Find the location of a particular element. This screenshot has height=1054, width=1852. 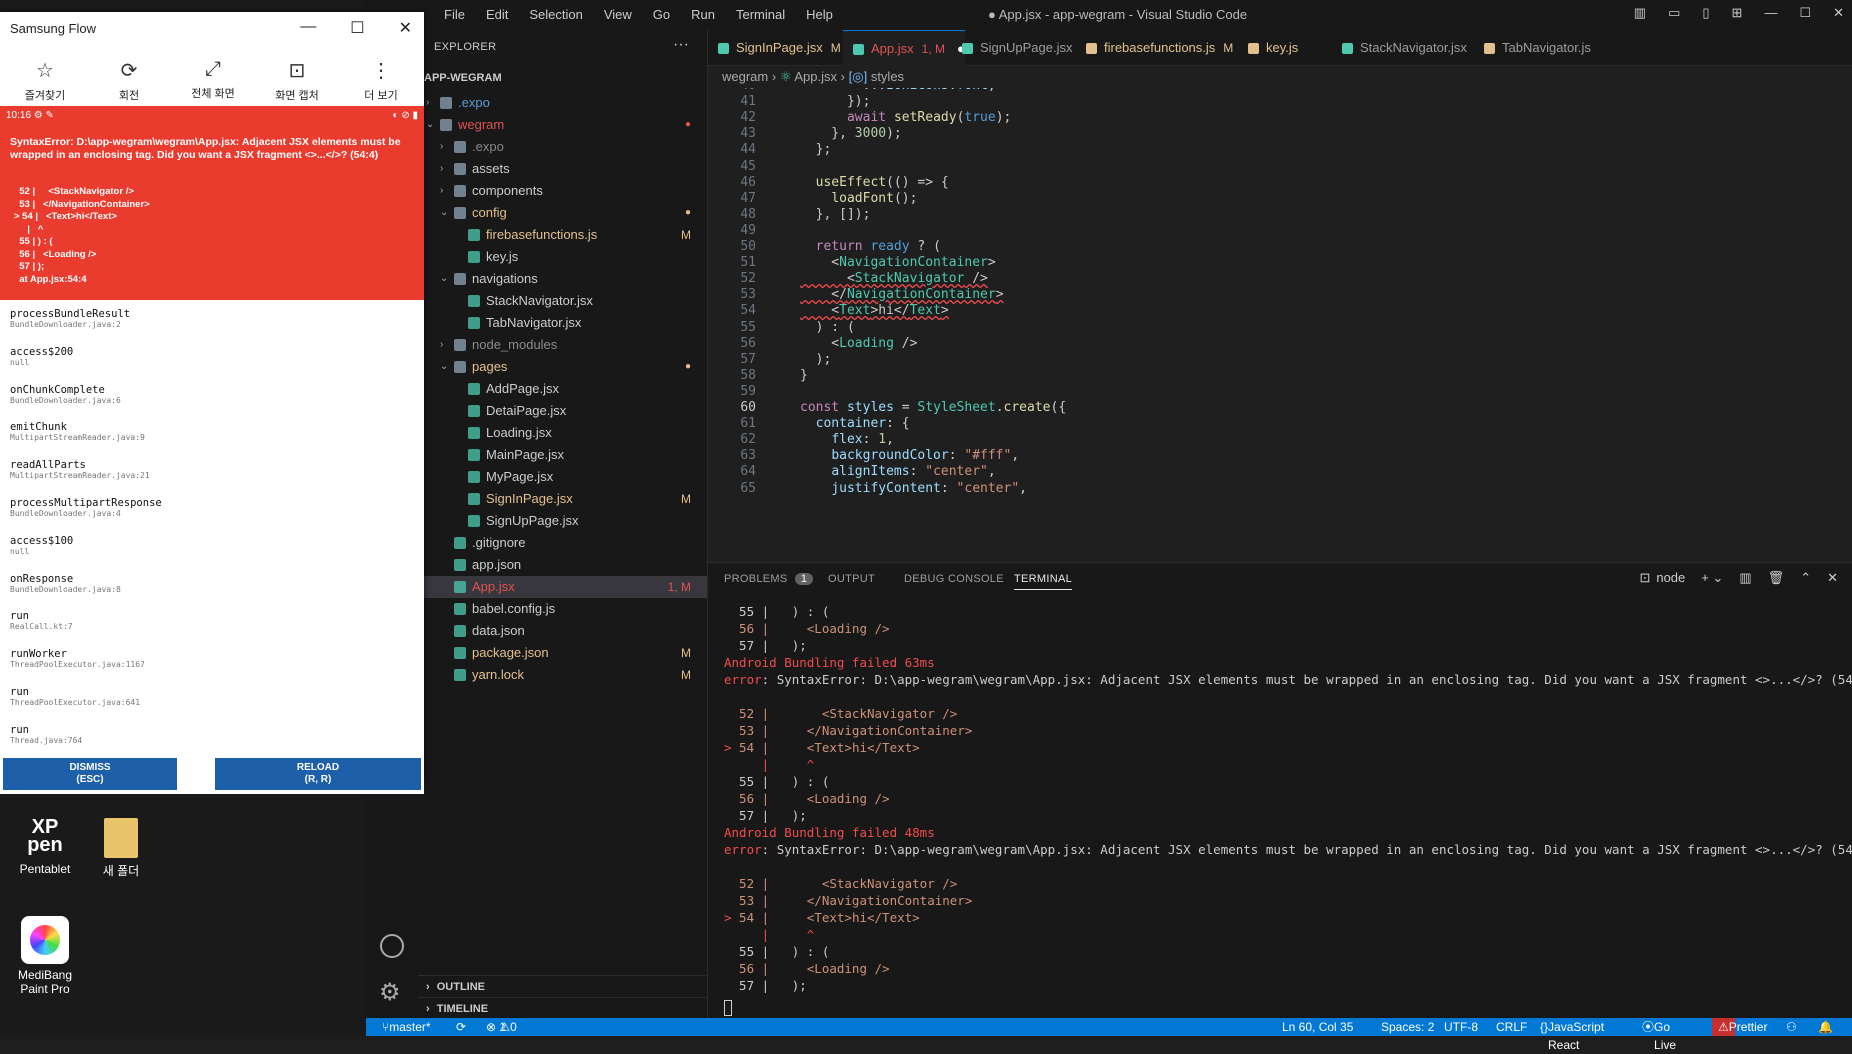

menu-item: Terminal is located at coordinates (760, 14).